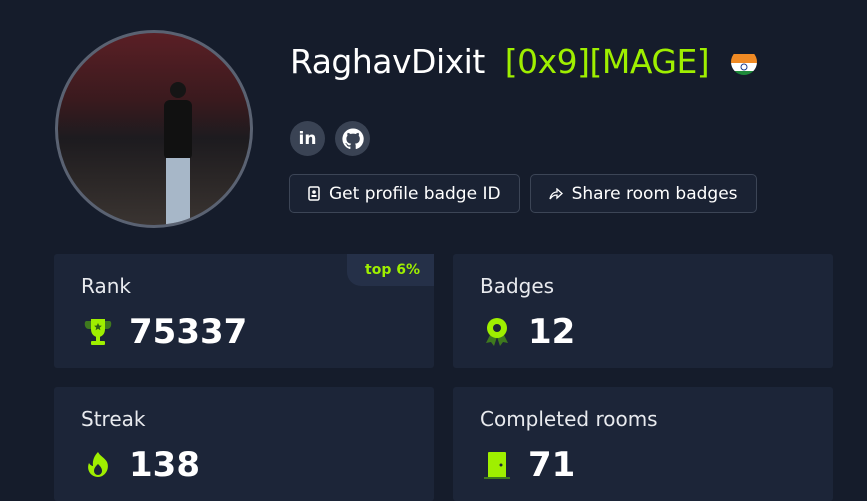 The height and width of the screenshot is (501, 867). I want to click on completed-rooms-label: Completed rooms, so click(569, 419).